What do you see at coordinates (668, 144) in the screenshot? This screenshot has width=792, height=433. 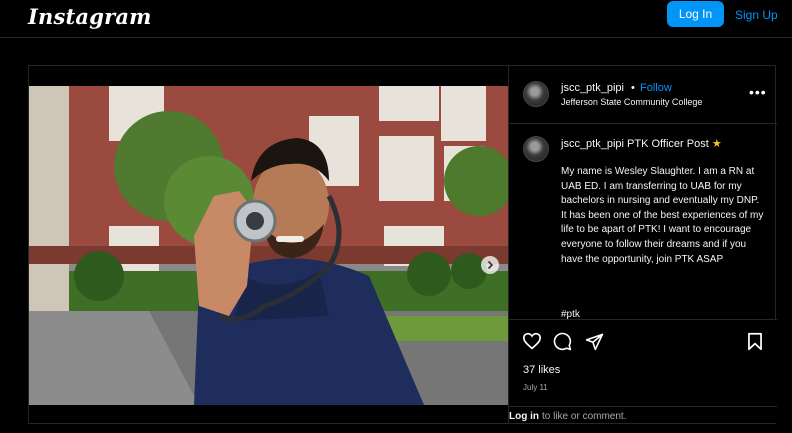 I see `caption-title: PTK Officer Post` at bounding box center [668, 144].